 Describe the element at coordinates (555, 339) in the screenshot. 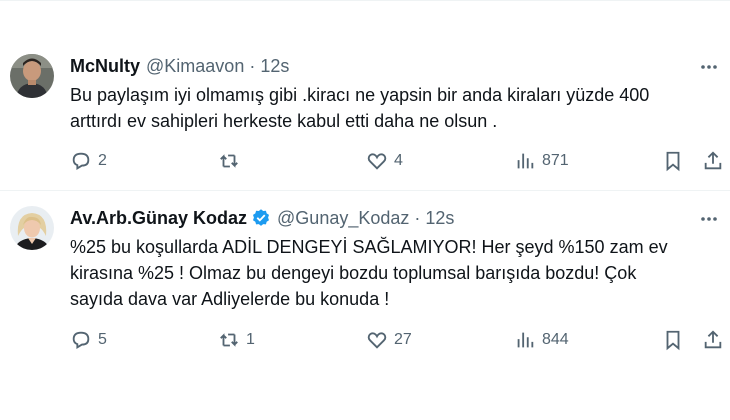

I see `views-count: 844` at that location.